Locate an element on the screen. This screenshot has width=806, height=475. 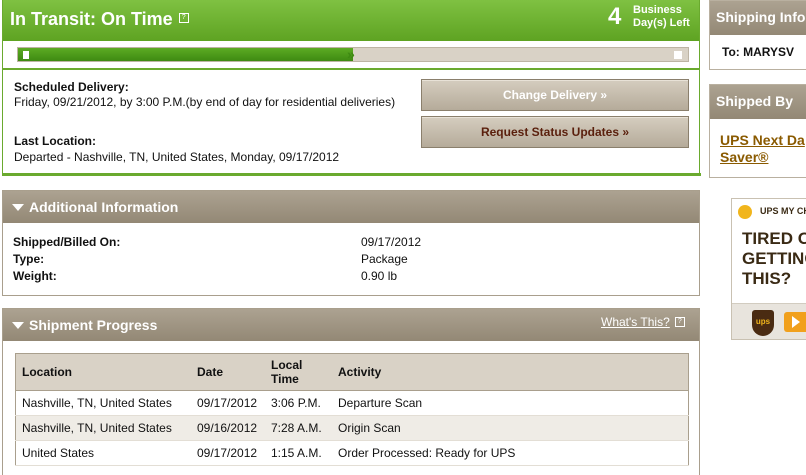
ad-brand: UPS MY CH is located at coordinates (783, 211).